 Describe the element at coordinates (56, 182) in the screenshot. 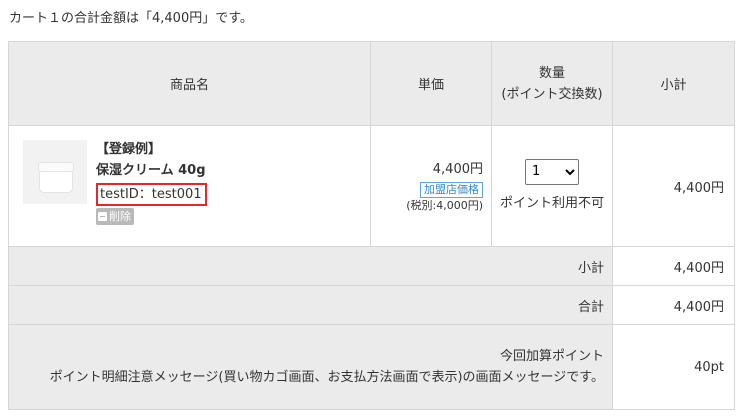

I see `jar-body-shape` at that location.